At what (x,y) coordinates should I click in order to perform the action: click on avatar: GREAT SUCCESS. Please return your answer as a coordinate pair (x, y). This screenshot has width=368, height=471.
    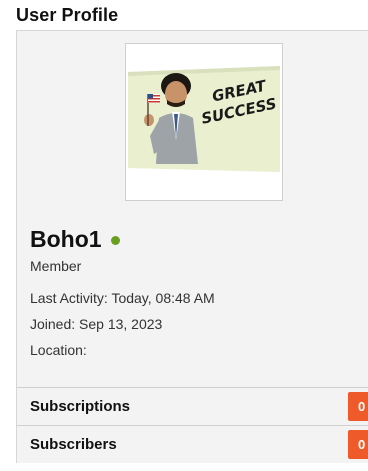
    Looking at the image, I should click on (204, 122).